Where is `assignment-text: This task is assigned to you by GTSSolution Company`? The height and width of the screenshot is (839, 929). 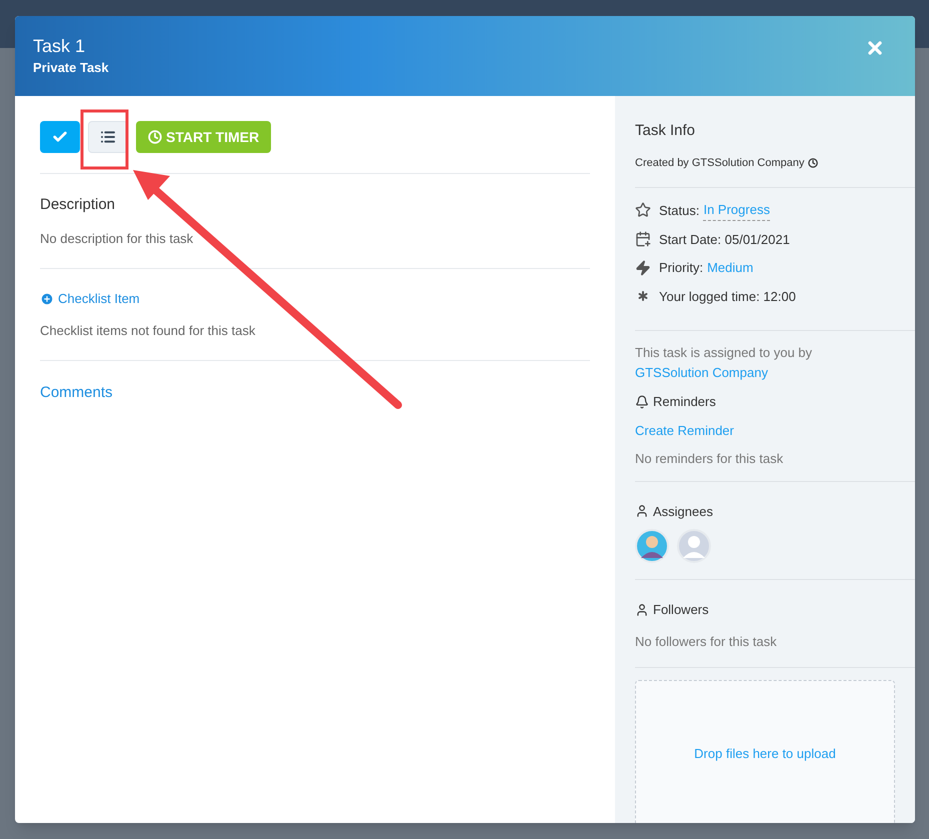 assignment-text: This task is assigned to you by GTSSolution Company is located at coordinates (724, 363).